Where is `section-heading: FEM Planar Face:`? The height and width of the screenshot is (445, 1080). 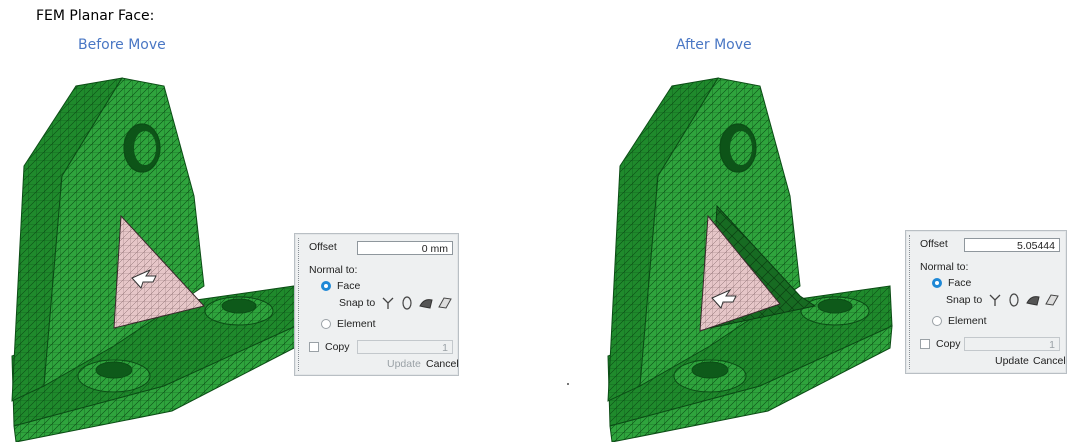 section-heading: FEM Planar Face: is located at coordinates (95, 16).